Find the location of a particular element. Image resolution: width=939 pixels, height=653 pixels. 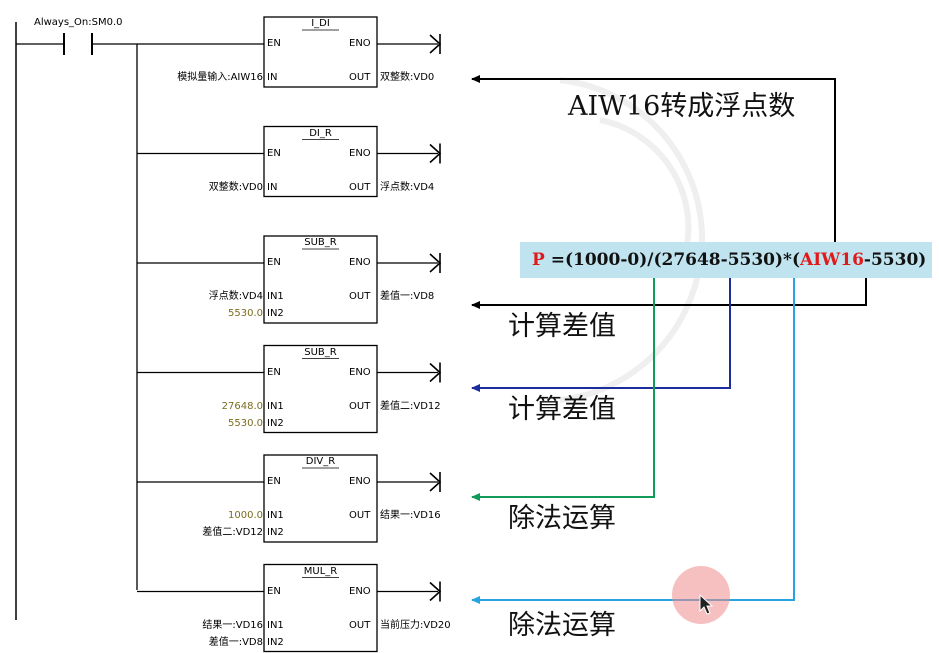

block-title: I_DI is located at coordinates (320, 23).